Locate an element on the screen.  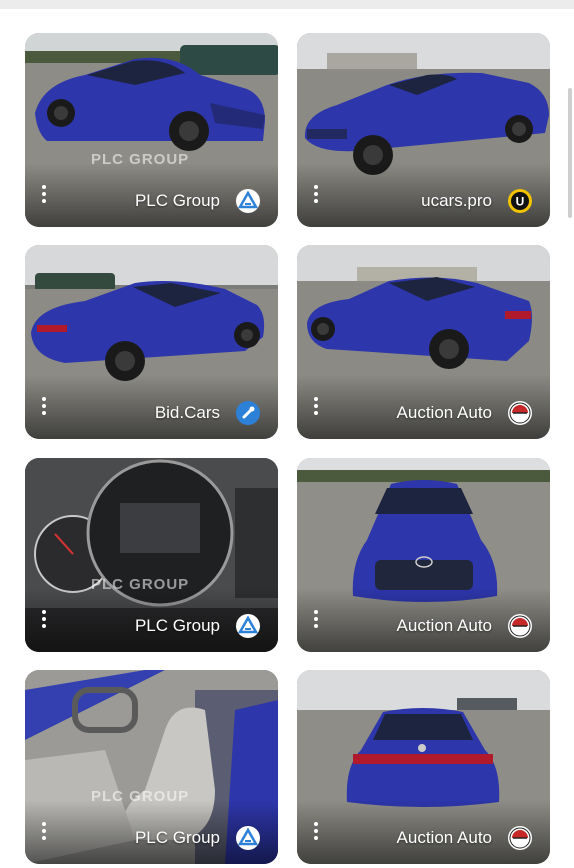
listing-photo-card: Bid.Cars is located at coordinates (151, 342).